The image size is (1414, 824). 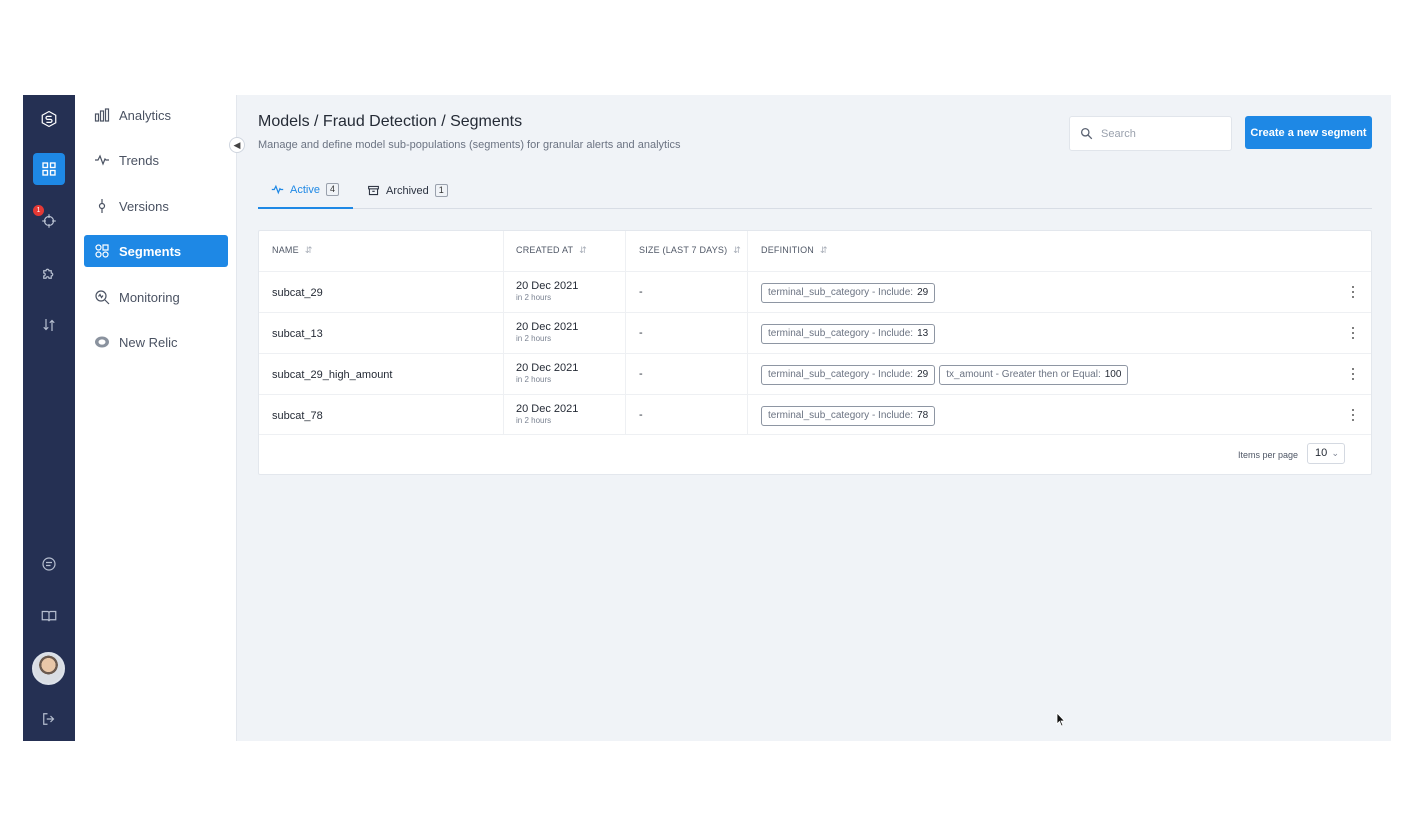 I want to click on nav-label: Segments, so click(x=150, y=251).